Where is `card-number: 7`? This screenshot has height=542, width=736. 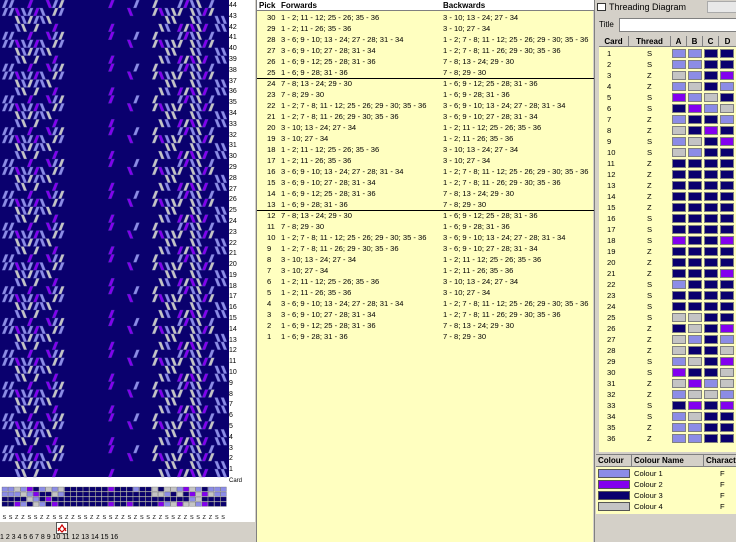 card-number: 7 is located at coordinates (609, 119).